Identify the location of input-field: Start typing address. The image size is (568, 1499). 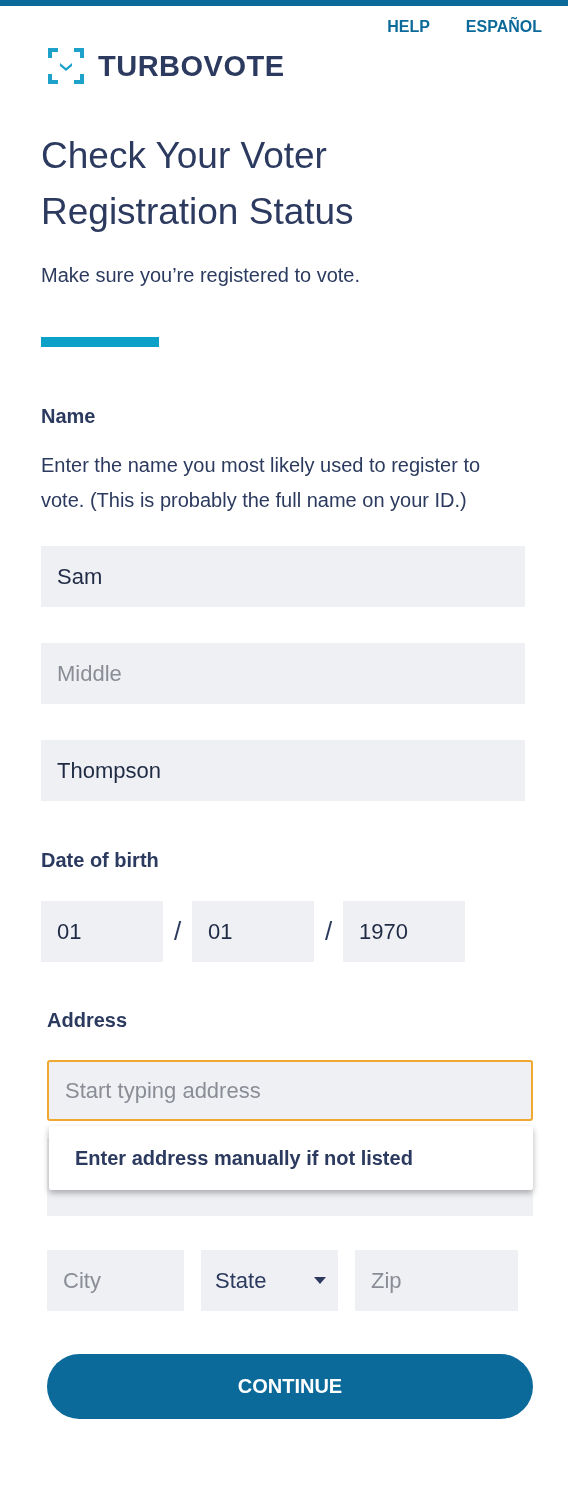
(290, 1090).